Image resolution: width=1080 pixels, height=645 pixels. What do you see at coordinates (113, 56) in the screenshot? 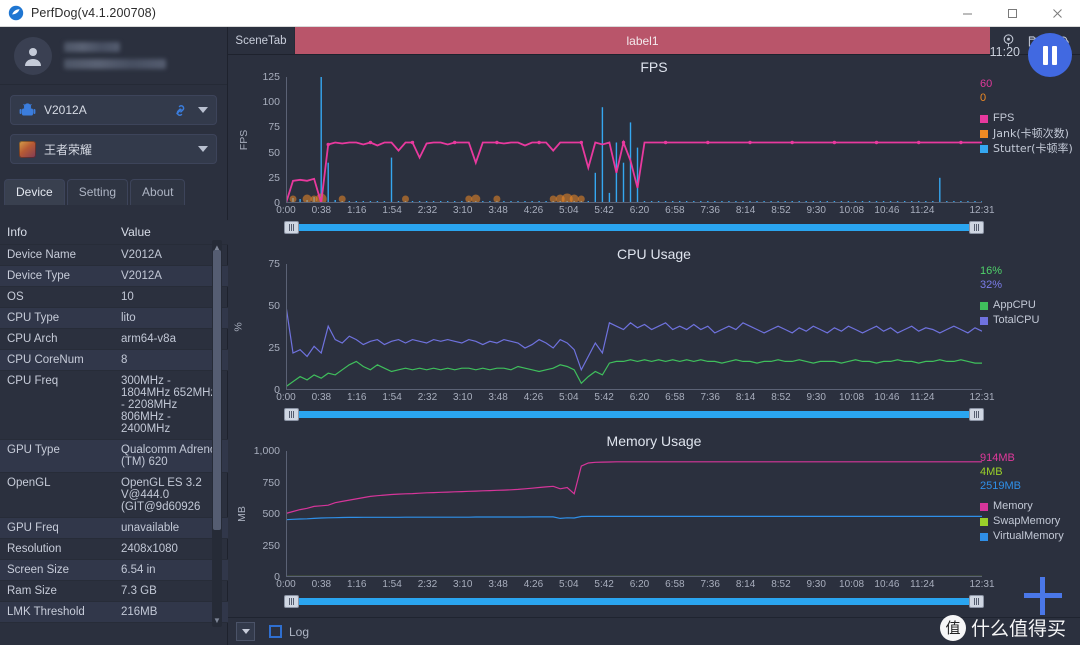
I see `user-profile` at bounding box center [113, 56].